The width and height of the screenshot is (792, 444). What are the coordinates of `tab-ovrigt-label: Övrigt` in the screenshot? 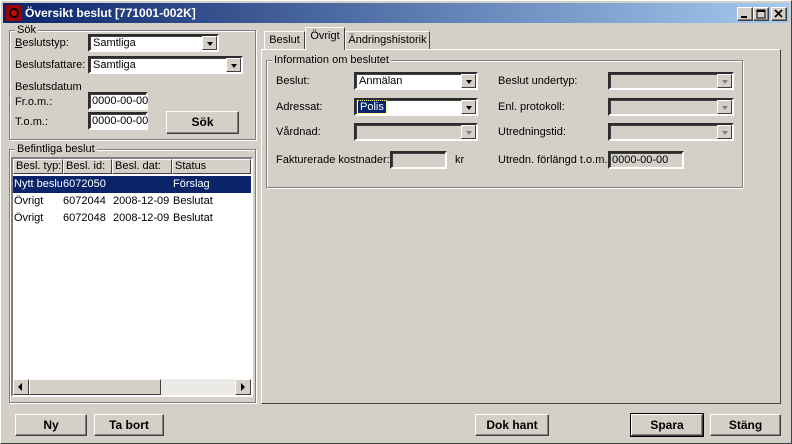 It's located at (325, 36).